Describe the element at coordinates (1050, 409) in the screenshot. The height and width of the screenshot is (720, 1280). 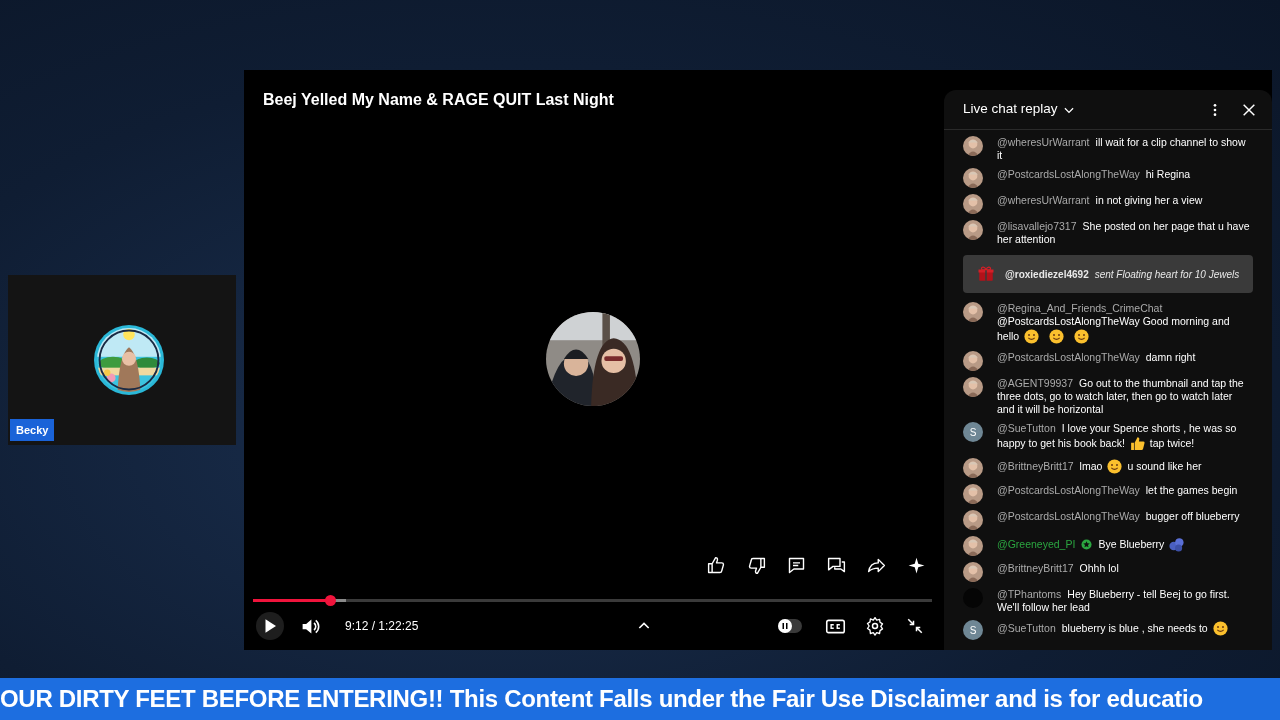
I see `chat-message-text: and it will be horizontal` at that location.